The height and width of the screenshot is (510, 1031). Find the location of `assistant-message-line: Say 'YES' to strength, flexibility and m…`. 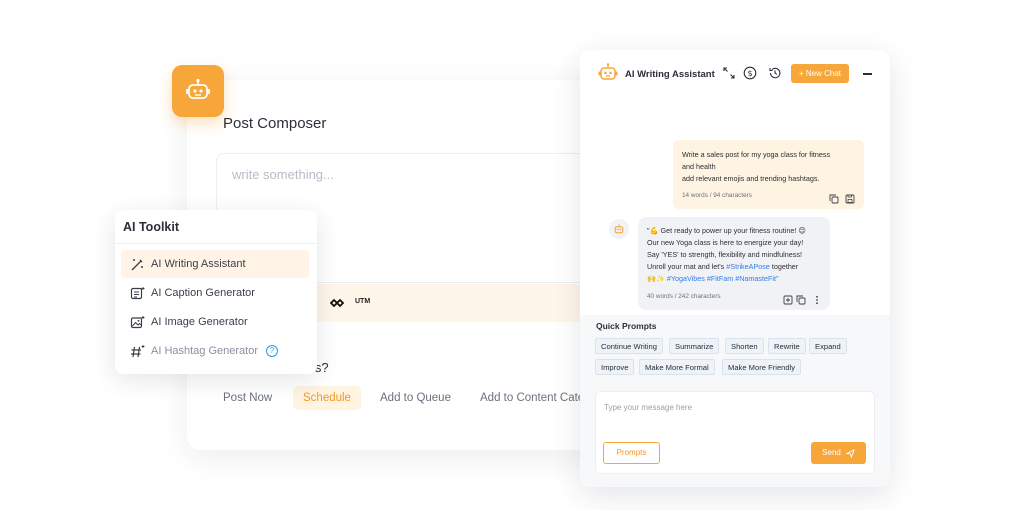

assistant-message-line: Say 'YES' to strength, flexibility and m… is located at coordinates (724, 254).